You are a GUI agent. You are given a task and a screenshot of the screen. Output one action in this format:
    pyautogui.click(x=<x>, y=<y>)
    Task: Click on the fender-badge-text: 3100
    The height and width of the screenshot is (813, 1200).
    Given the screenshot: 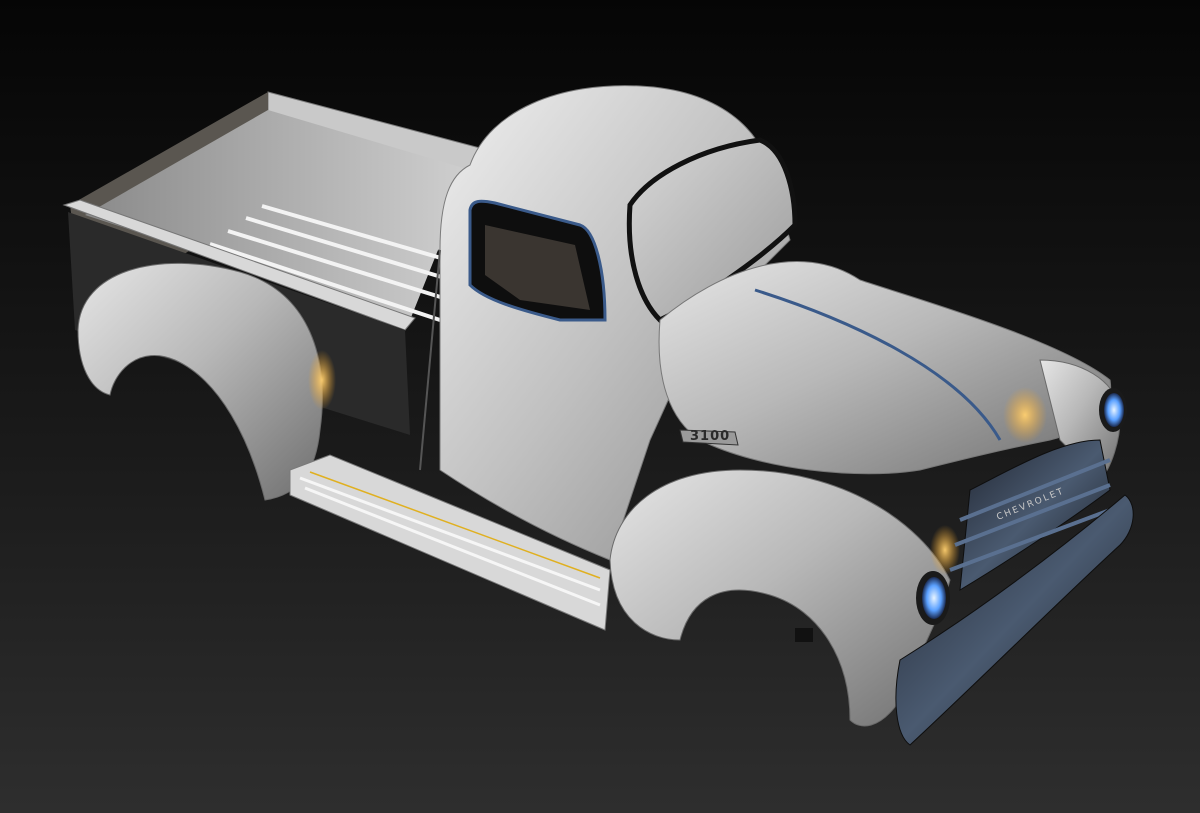 What is the action you would take?
    pyautogui.click(x=710, y=436)
    